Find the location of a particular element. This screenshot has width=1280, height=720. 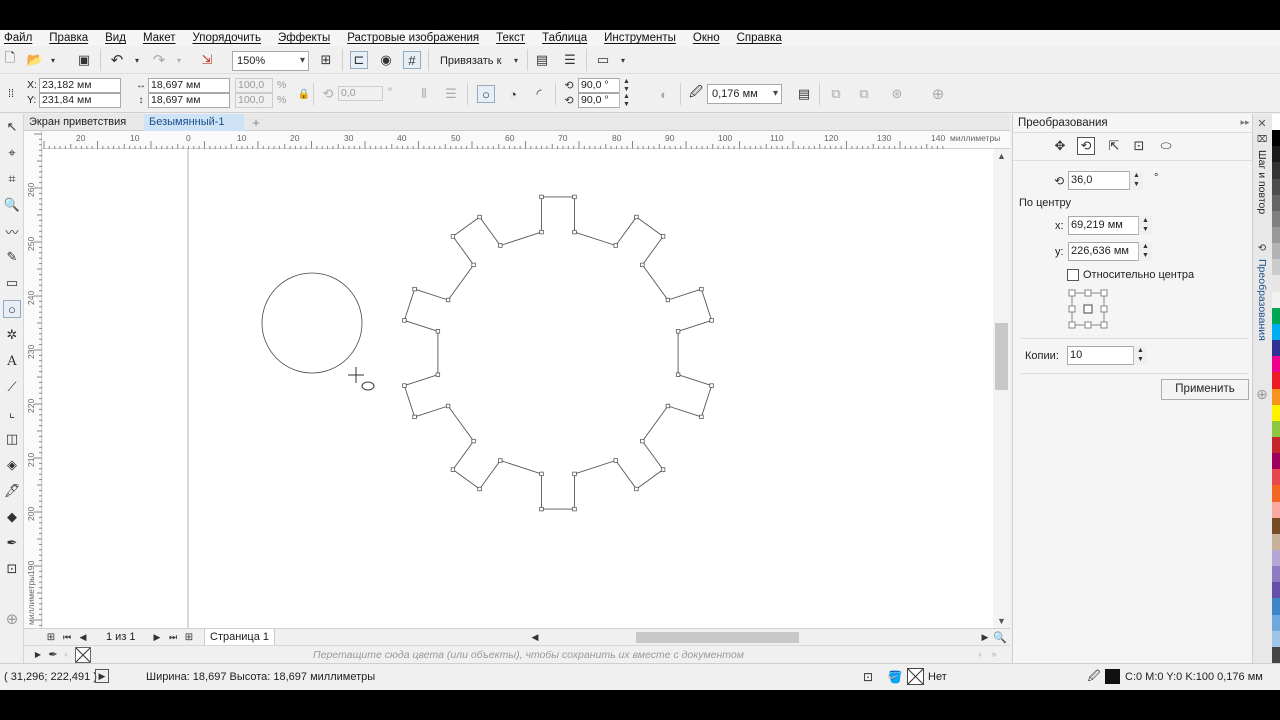

ellipse-mode-icon: ○ is located at coordinates (486, 94).